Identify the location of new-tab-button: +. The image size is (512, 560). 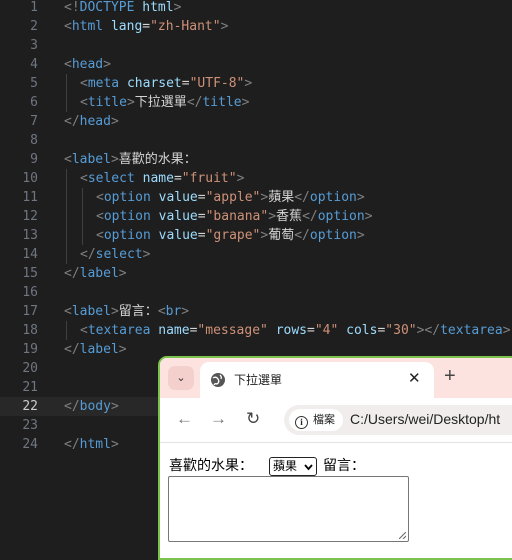
(450, 376).